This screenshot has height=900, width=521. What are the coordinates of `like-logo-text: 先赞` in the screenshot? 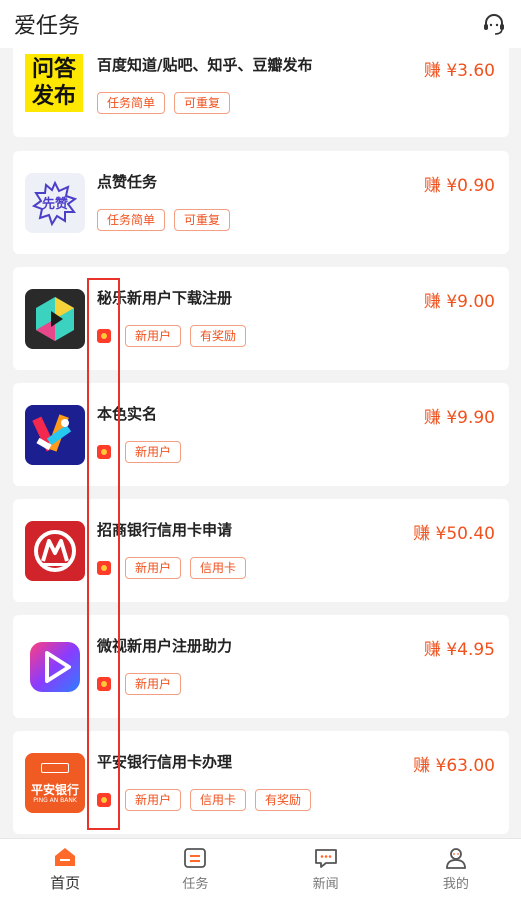 It's located at (54, 204).